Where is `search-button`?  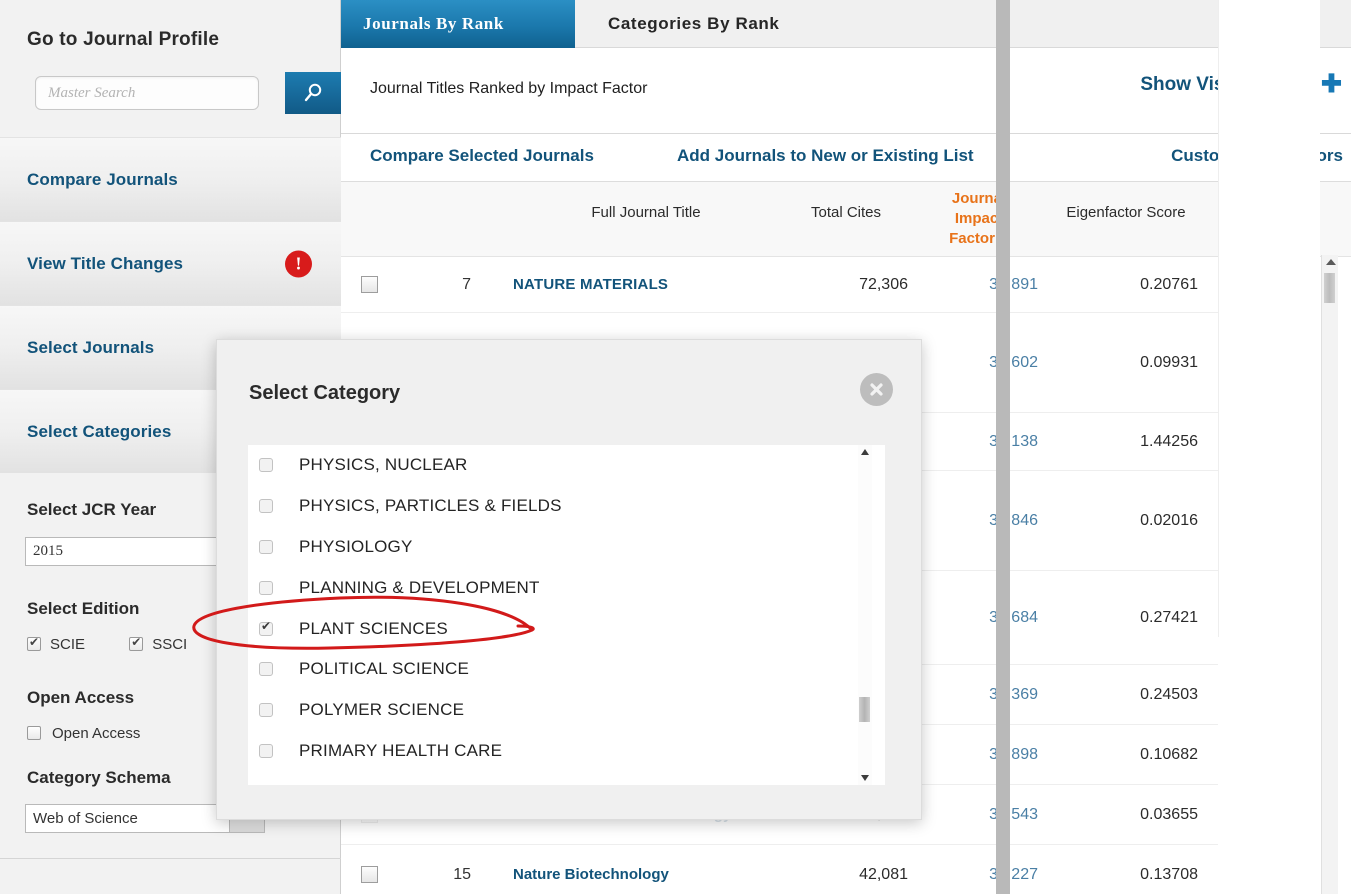 search-button is located at coordinates (313, 93).